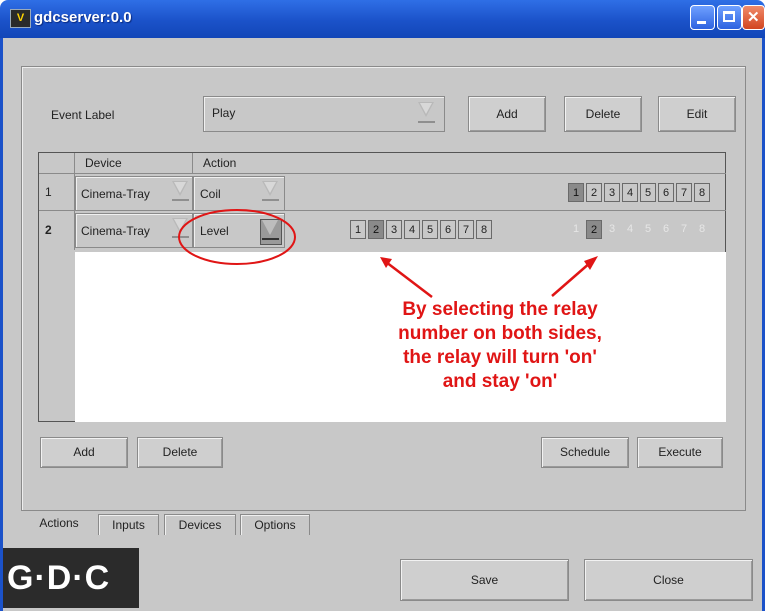 This screenshot has width=765, height=611. Describe the element at coordinates (500, 333) in the screenshot. I see `annotation-line: number on both sides,` at that location.